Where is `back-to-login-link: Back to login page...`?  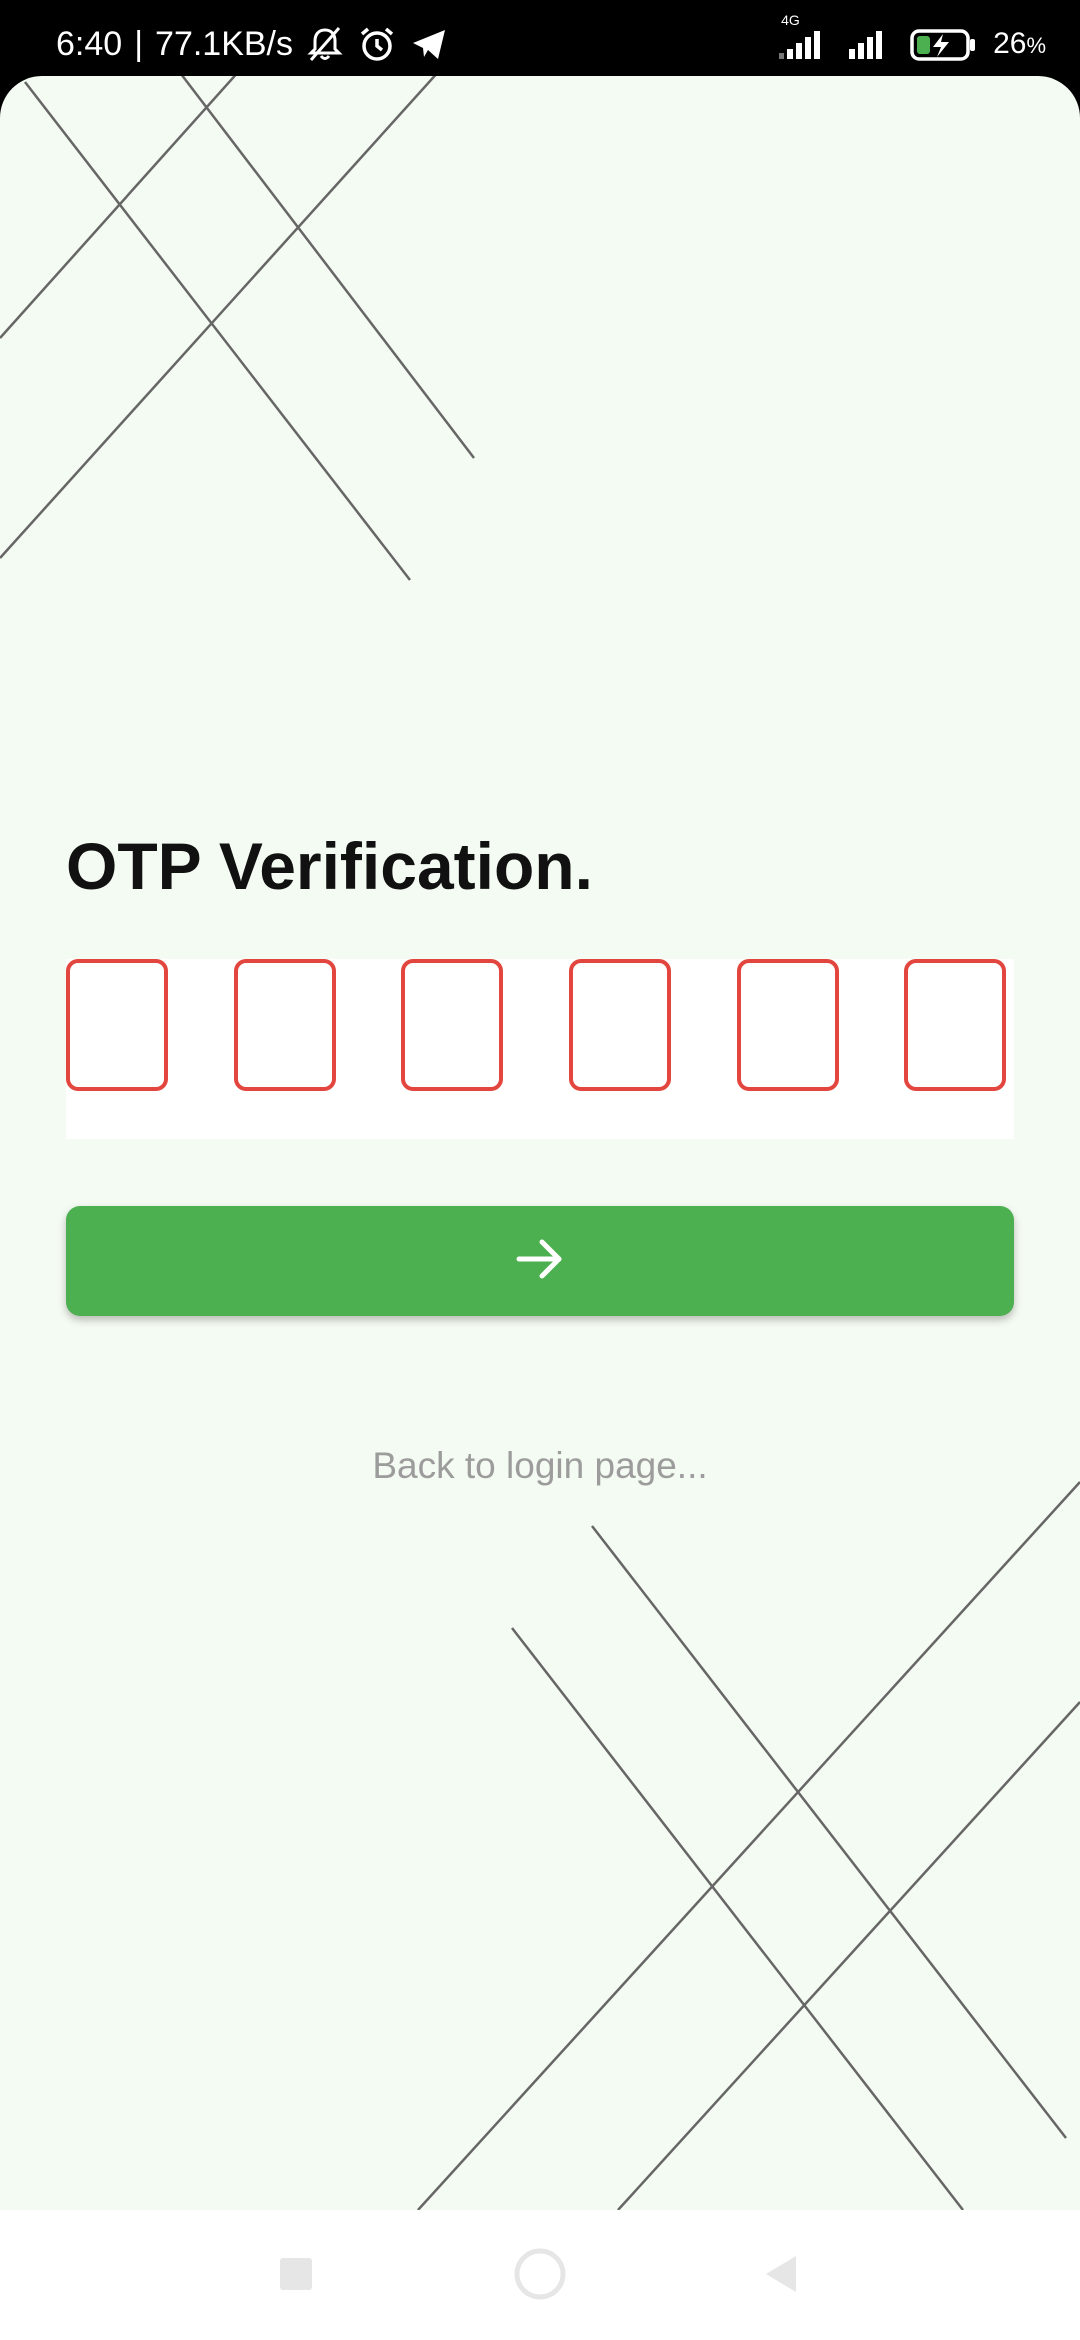
back-to-login-link: Back to login page... is located at coordinates (540, 1466).